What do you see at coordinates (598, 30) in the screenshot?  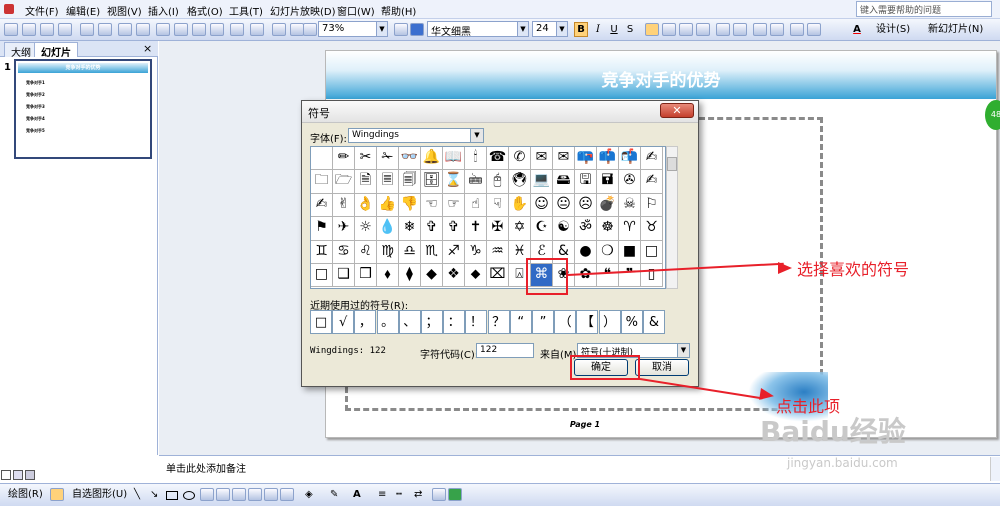 I see `italic-button: I` at bounding box center [598, 30].